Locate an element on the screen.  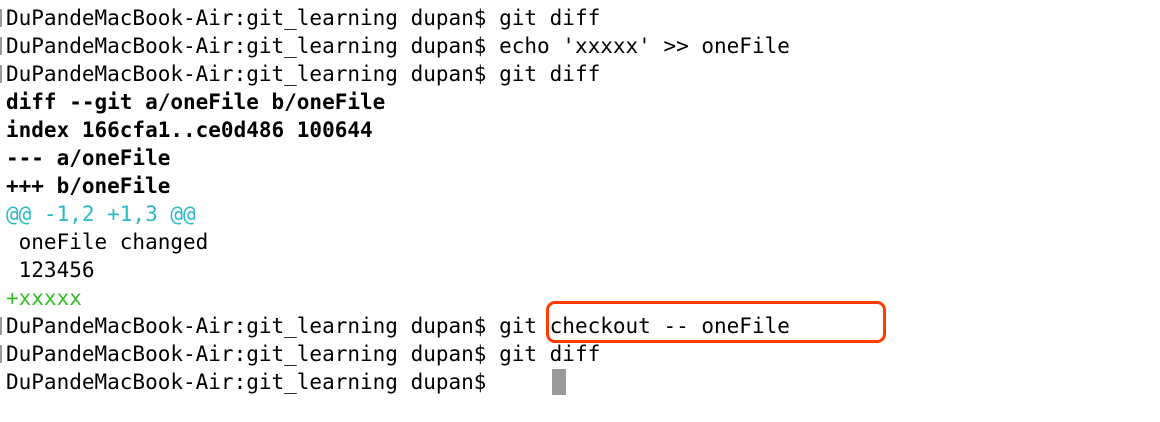
diff-index-line: index 166cfa1..ce0d486 100644 is located at coordinates (189, 130).